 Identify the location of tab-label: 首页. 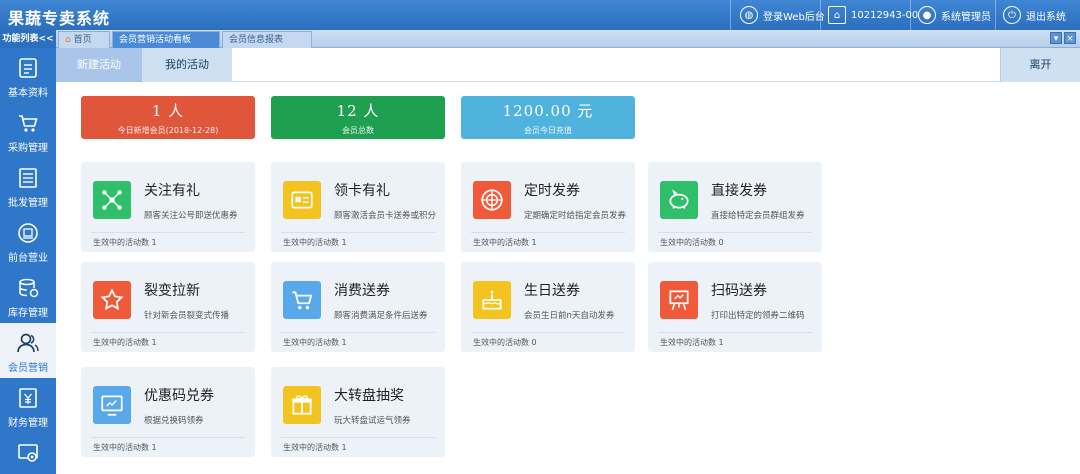
(82, 40).